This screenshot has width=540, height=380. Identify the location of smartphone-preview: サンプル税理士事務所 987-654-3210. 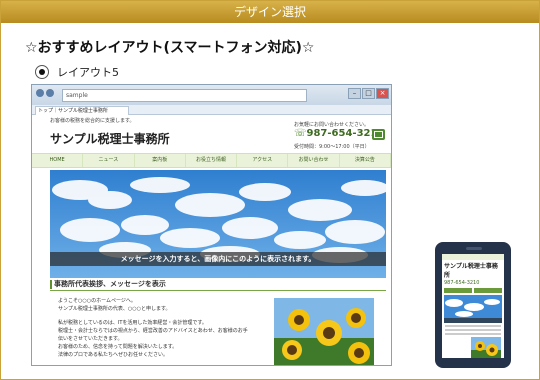
(473, 305).